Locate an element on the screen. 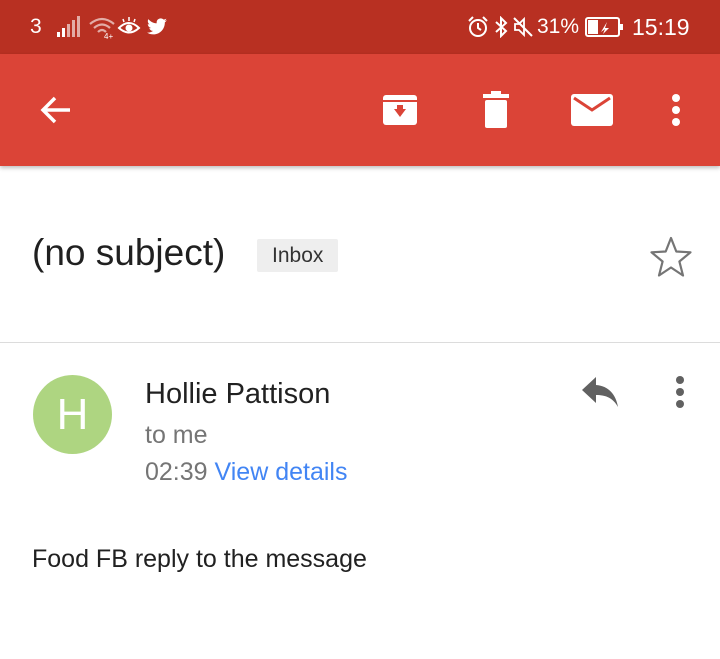 Image resolution: width=720 pixels, height=659 pixels. delete-icon is located at coordinates (496, 109).